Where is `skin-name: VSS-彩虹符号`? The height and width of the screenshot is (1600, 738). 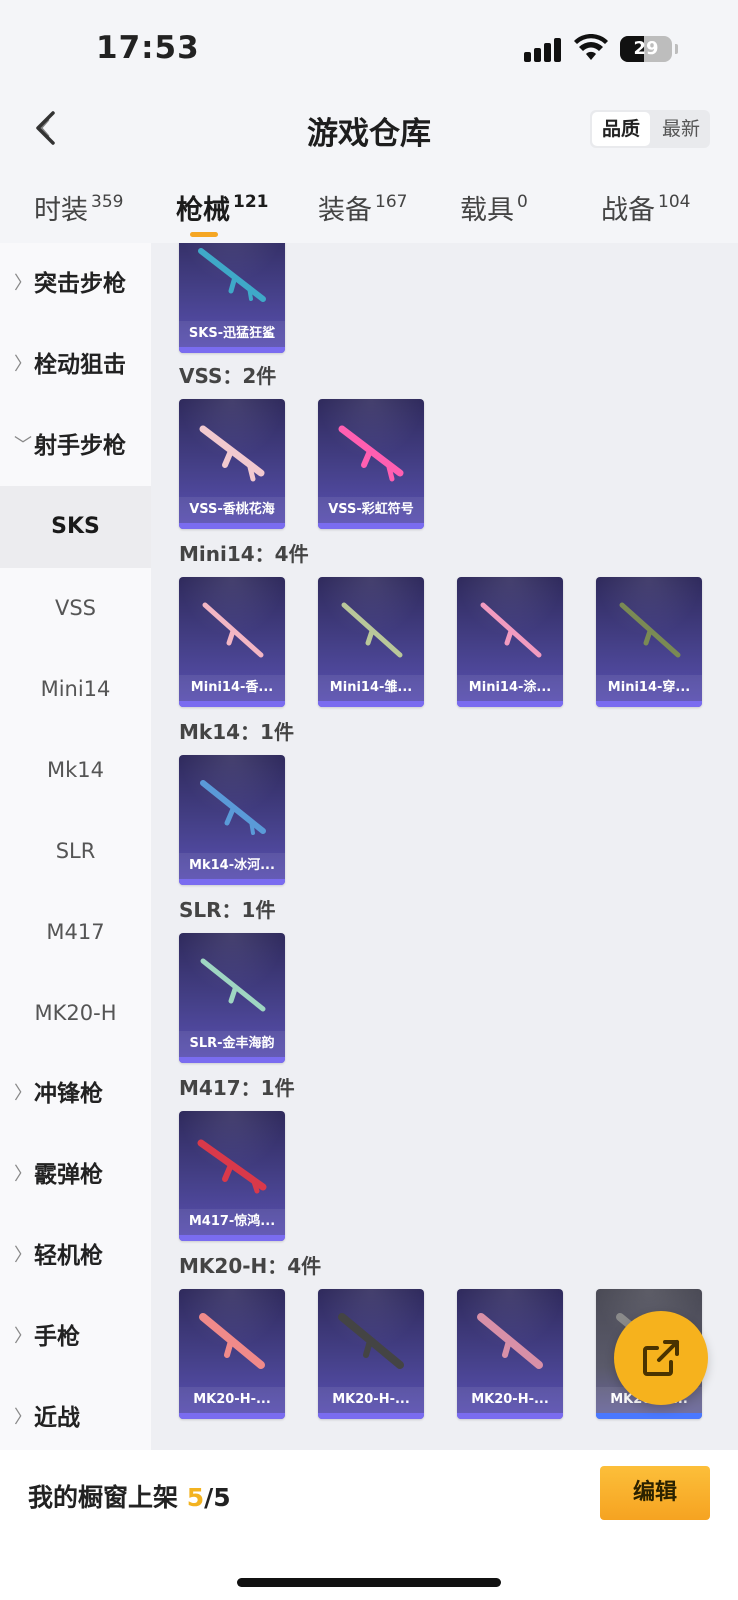 skin-name: VSS-彩虹符号 is located at coordinates (371, 510).